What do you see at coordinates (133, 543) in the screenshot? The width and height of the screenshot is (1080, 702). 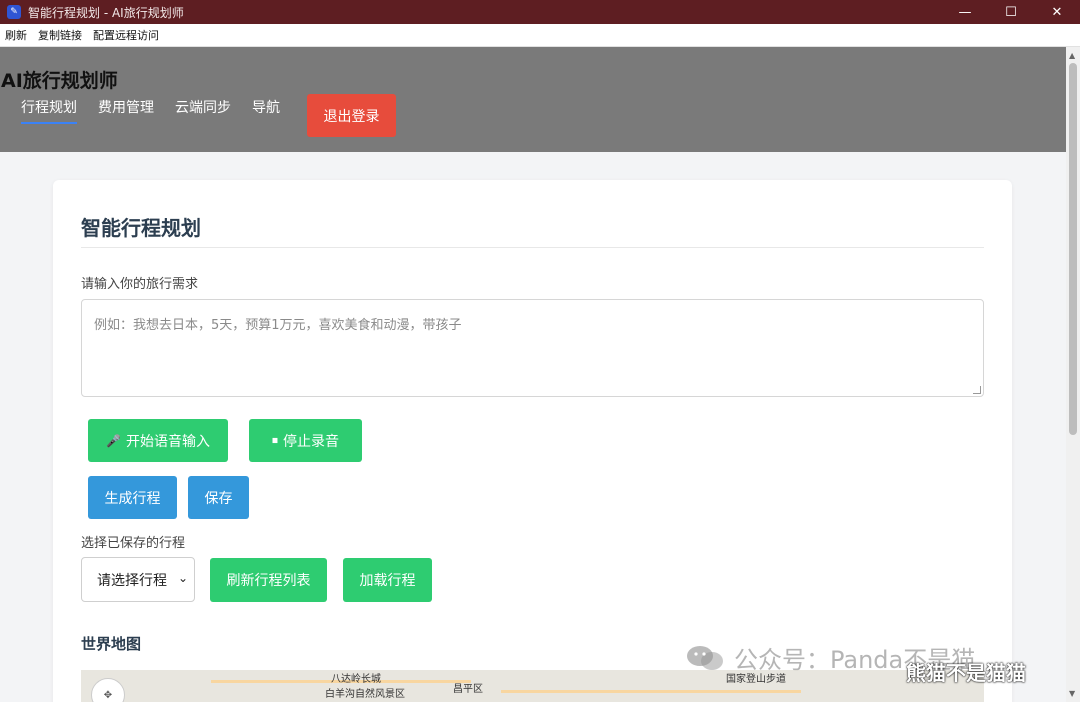 I see `saved-itinerary-label: 选择已保存的行程` at bounding box center [133, 543].